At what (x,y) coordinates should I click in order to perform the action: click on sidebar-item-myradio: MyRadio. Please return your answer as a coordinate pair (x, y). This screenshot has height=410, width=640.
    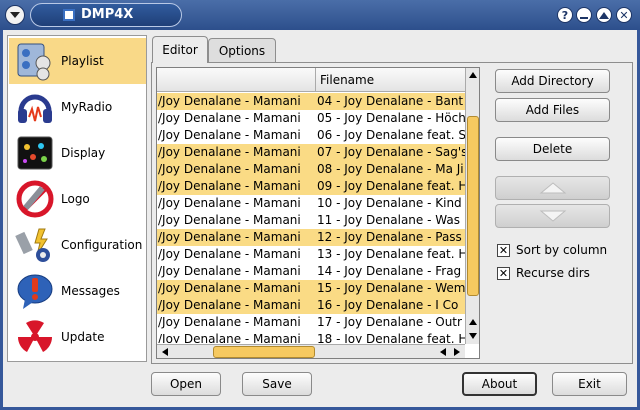
    Looking at the image, I should click on (77, 107).